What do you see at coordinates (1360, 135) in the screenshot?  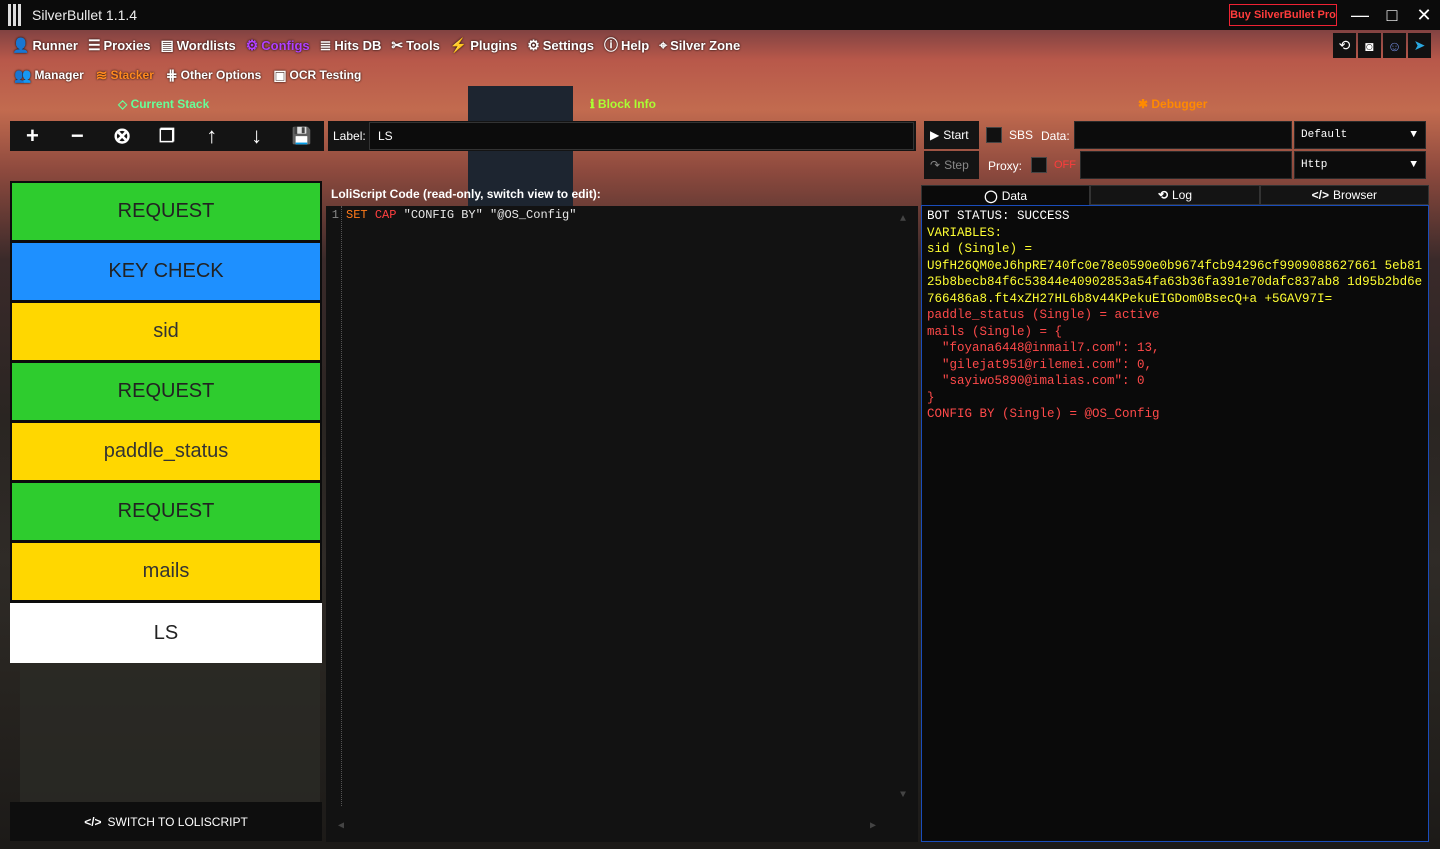 I see `wordlist-type-select: Default ▼` at bounding box center [1360, 135].